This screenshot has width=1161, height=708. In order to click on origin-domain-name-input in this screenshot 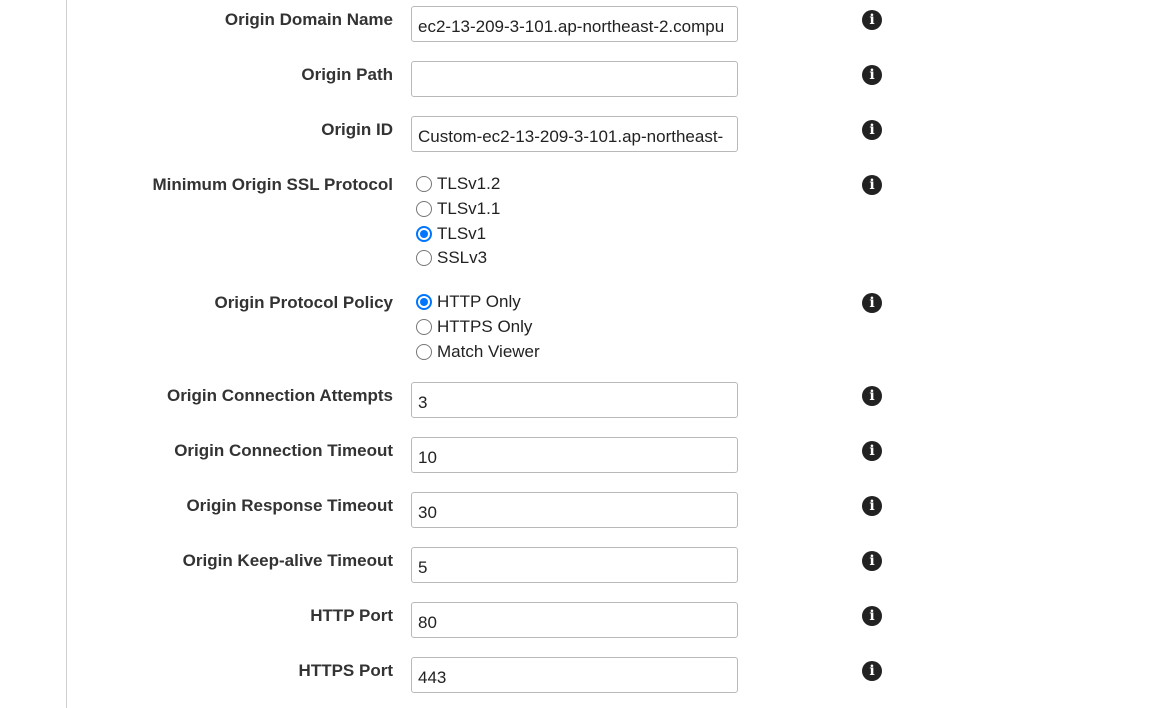, I will do `click(574, 24)`.